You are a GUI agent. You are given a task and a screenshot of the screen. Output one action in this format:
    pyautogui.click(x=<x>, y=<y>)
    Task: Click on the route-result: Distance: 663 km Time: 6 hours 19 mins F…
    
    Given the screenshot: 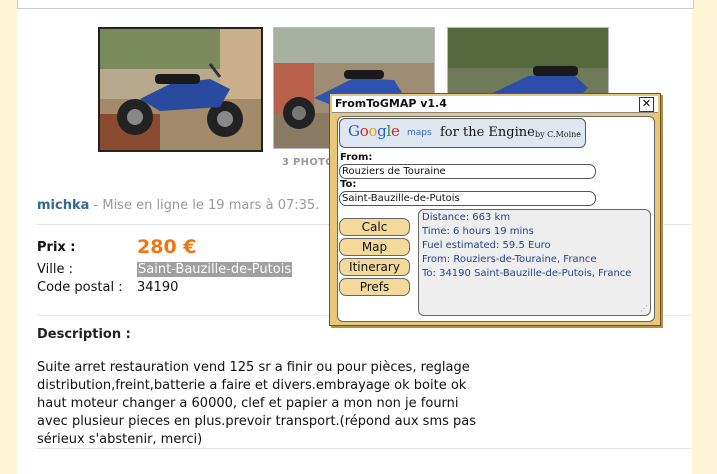 What is the action you would take?
    pyautogui.click(x=534, y=262)
    